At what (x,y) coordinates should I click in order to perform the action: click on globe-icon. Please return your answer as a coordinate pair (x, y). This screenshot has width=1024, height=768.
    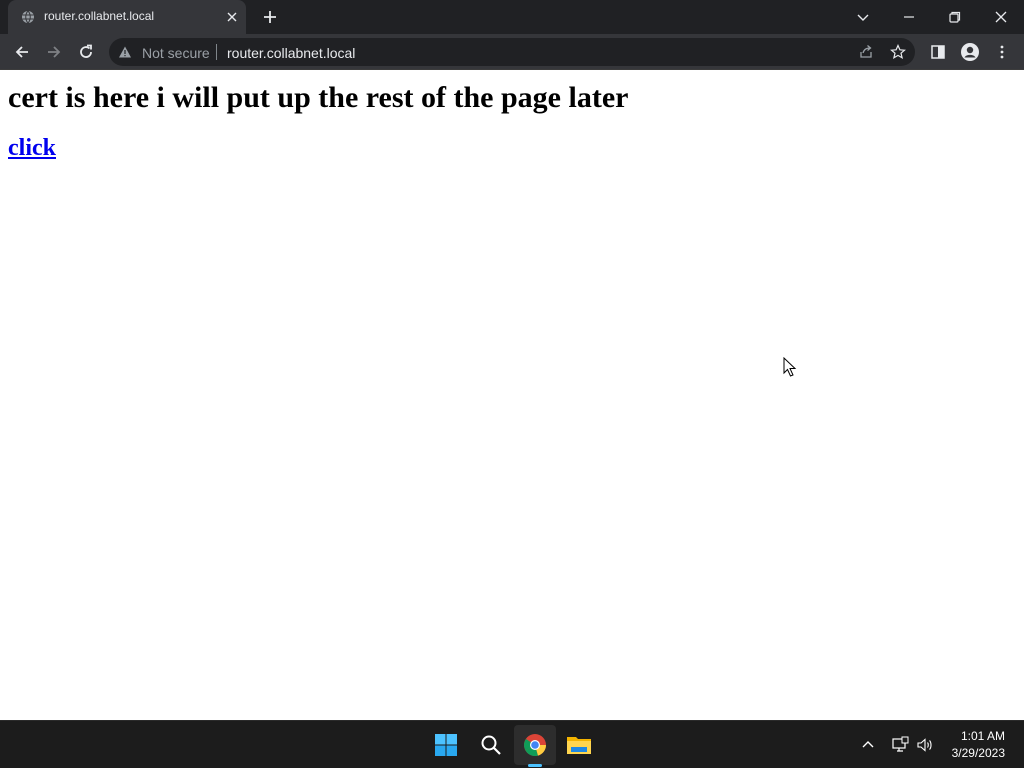
    Looking at the image, I should click on (28, 17).